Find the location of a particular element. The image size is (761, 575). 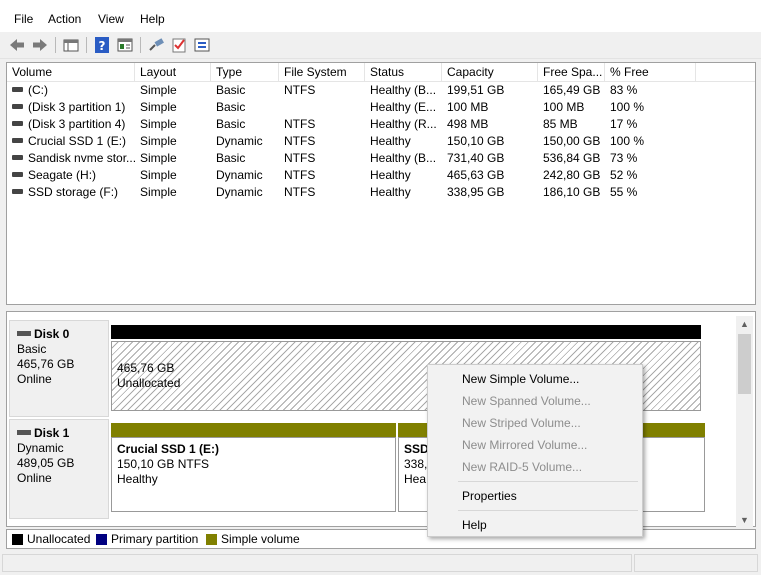

cell-free-space: 150,00 GB is located at coordinates (572, 141).